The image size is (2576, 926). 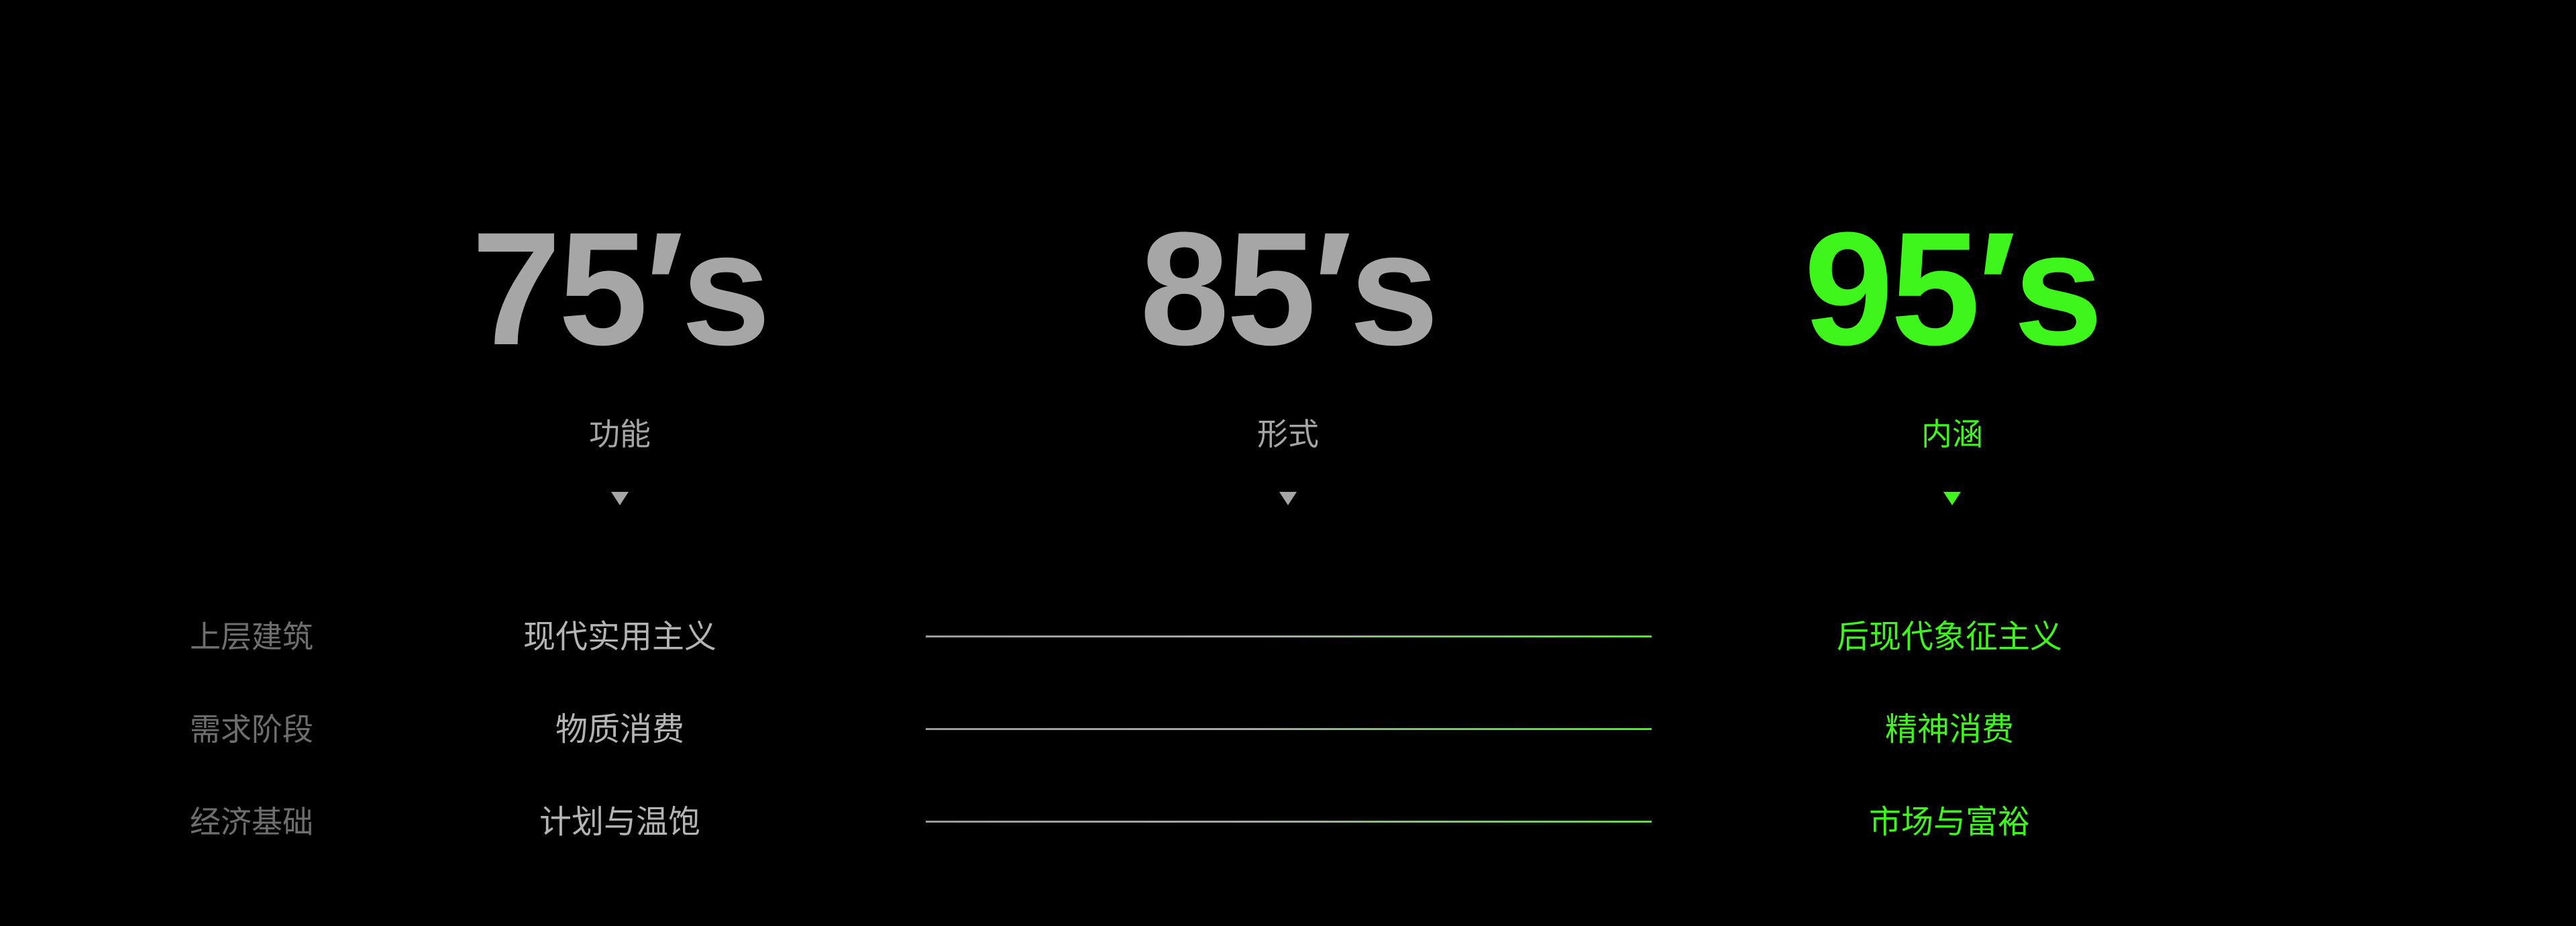 I want to click on row-label-economic-base: 经济基础, so click(x=251, y=822).